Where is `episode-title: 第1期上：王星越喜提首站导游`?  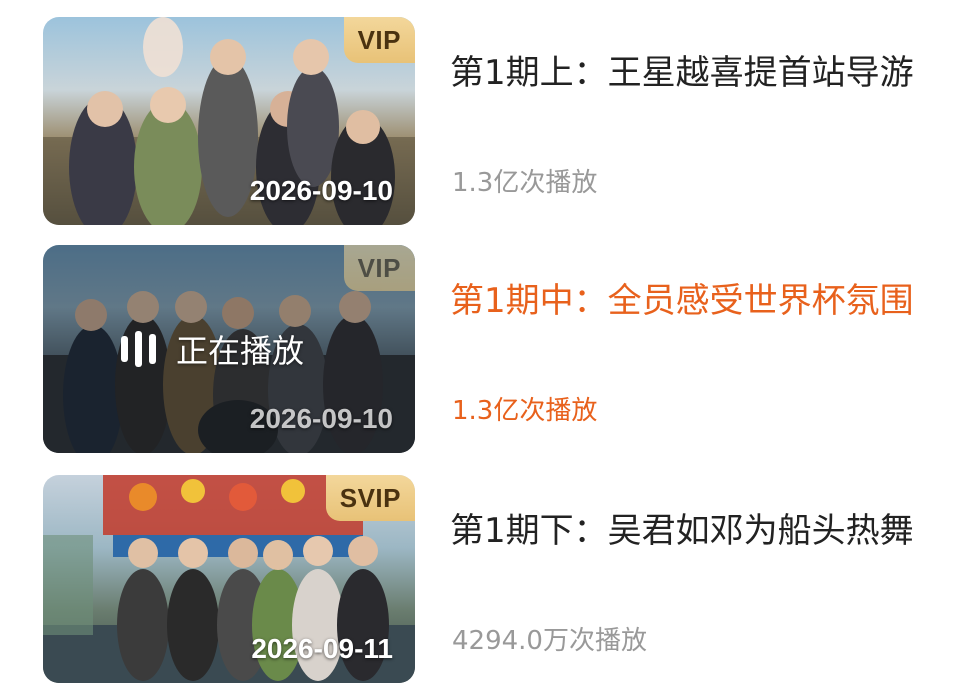
episode-title: 第1期上：王星越喜提首站导游 is located at coordinates (685, 73).